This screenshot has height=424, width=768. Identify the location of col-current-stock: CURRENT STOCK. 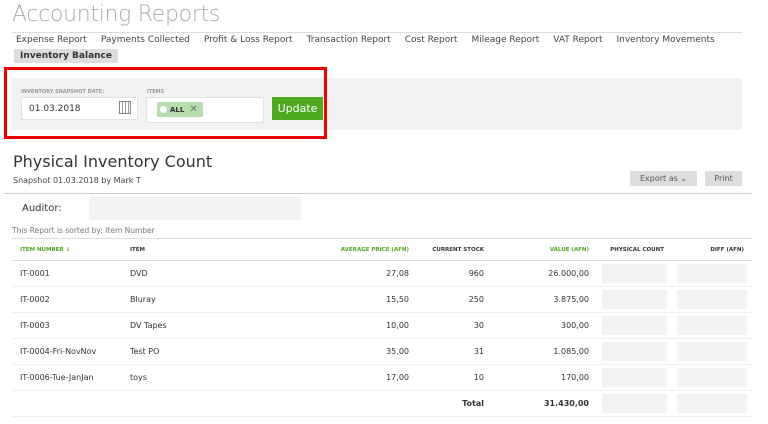
(458, 249).